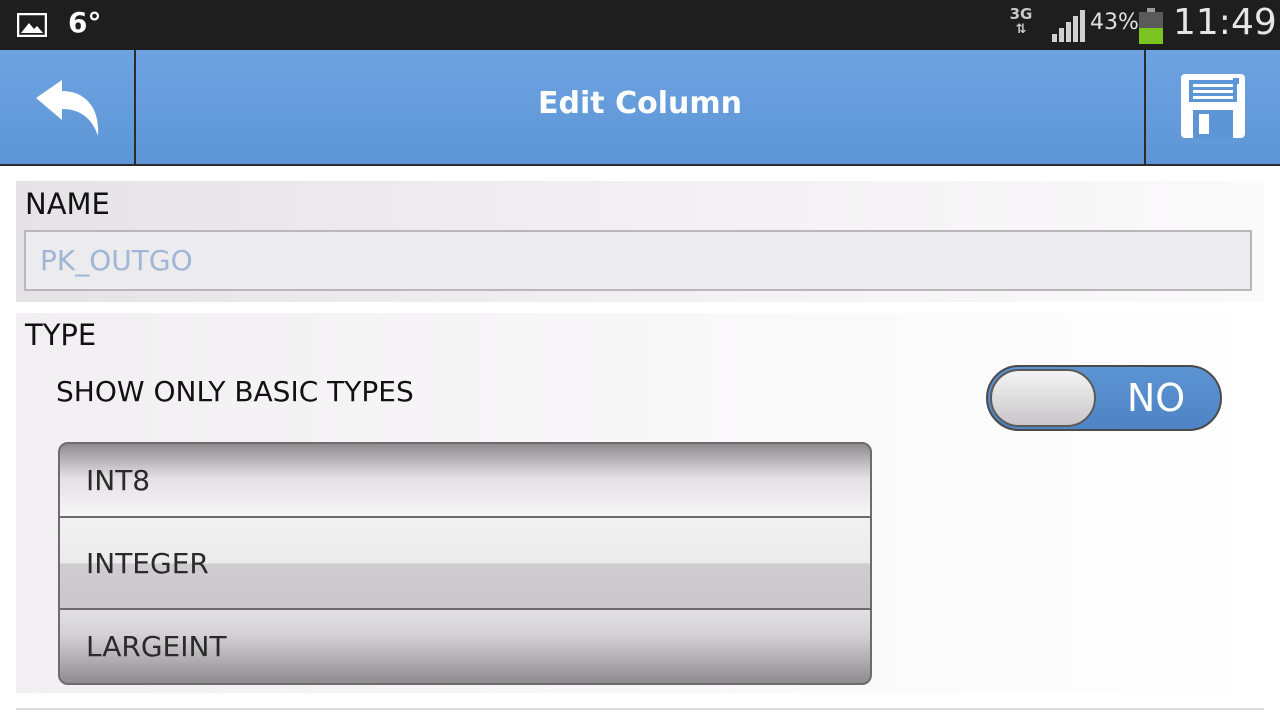  What do you see at coordinates (1021, 29) in the screenshot?
I see `network-arrows-icon: ⇅` at bounding box center [1021, 29].